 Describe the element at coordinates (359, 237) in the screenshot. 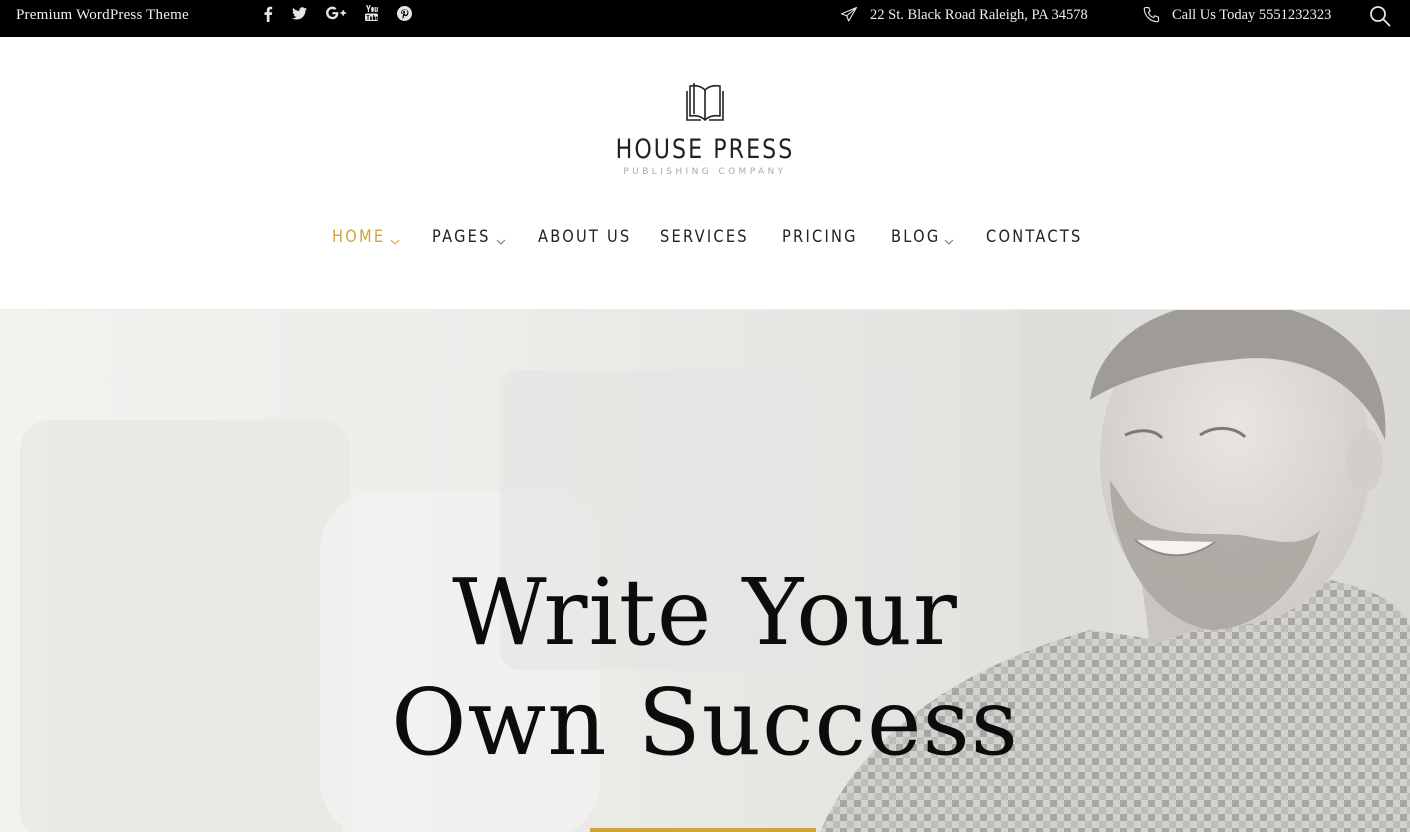

I see `nav-item-label: HOME` at that location.